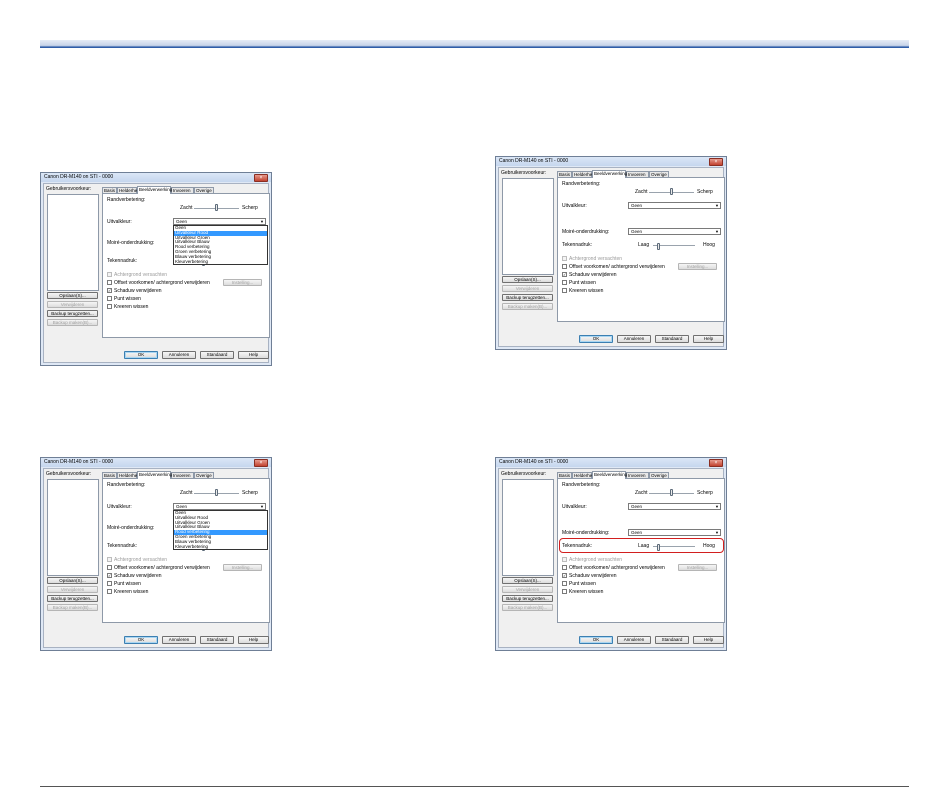 The height and width of the screenshot is (806, 950). Describe the element at coordinates (709, 245) in the screenshot. I see `character-high-label: Hoog` at that location.